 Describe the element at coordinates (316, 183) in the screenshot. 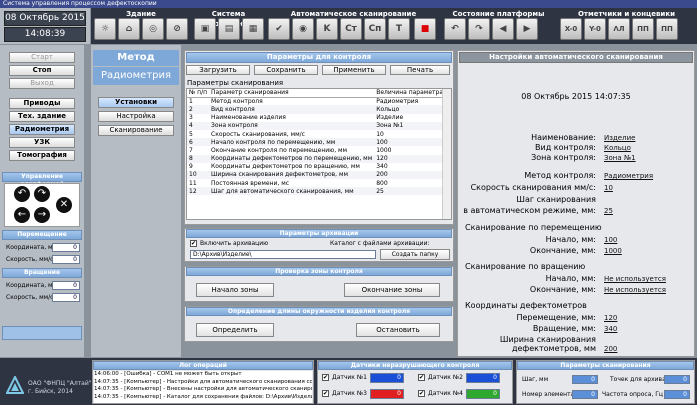

I see `table-row: 11 Постоянная времени, мс 800` at that location.